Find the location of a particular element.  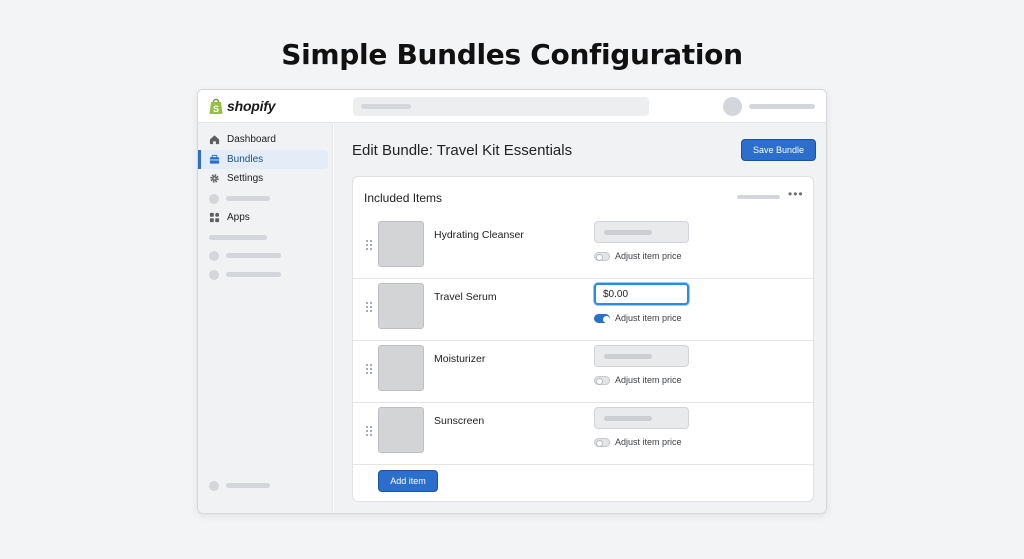

sidebar-item-bundles: Bundles is located at coordinates (263, 159).